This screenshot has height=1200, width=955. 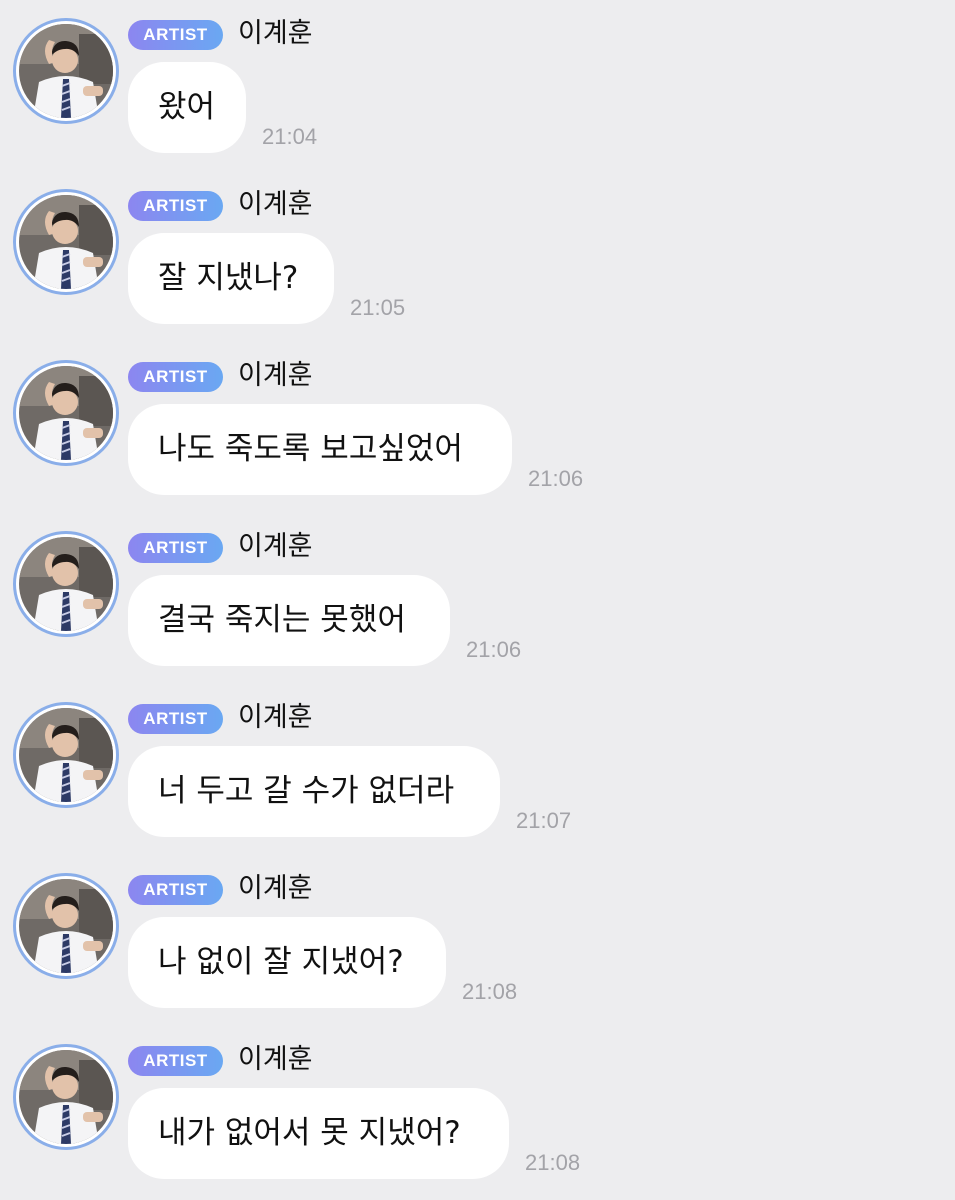 What do you see at coordinates (318, 1133) in the screenshot?
I see `message-bubble: 내가 없어서 못 지냈어?` at bounding box center [318, 1133].